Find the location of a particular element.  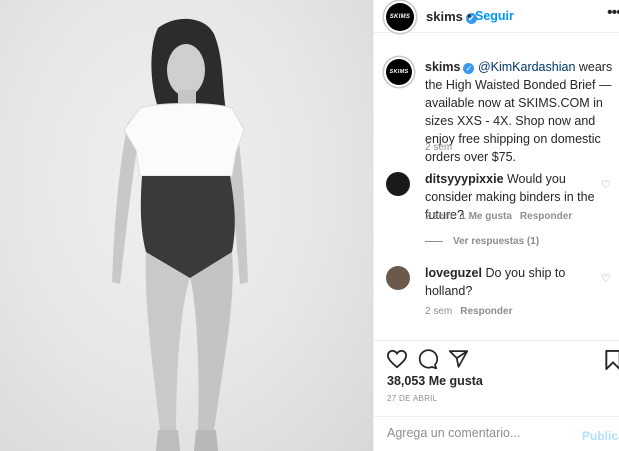

caption-meta: 2 sem is located at coordinates (438, 147).